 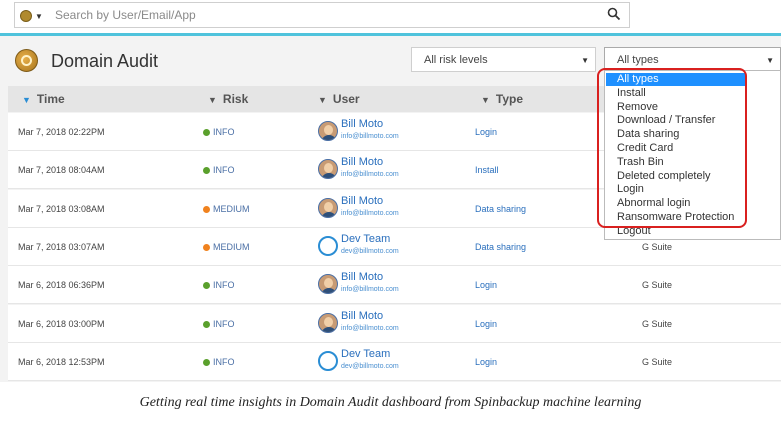 What do you see at coordinates (61, 170) in the screenshot?
I see `event-time: Mar 7, 2018 08:04AM` at bounding box center [61, 170].